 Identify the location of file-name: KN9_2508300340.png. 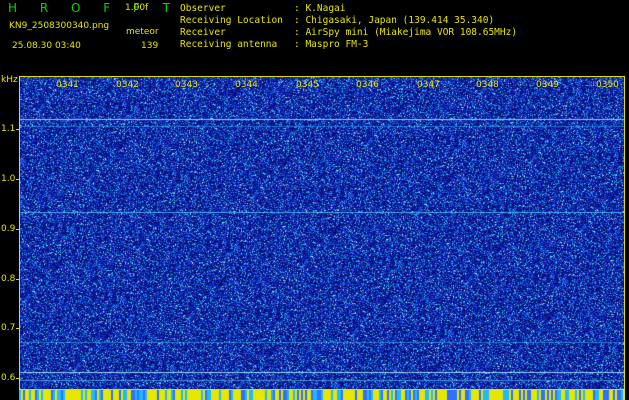
(59, 26).